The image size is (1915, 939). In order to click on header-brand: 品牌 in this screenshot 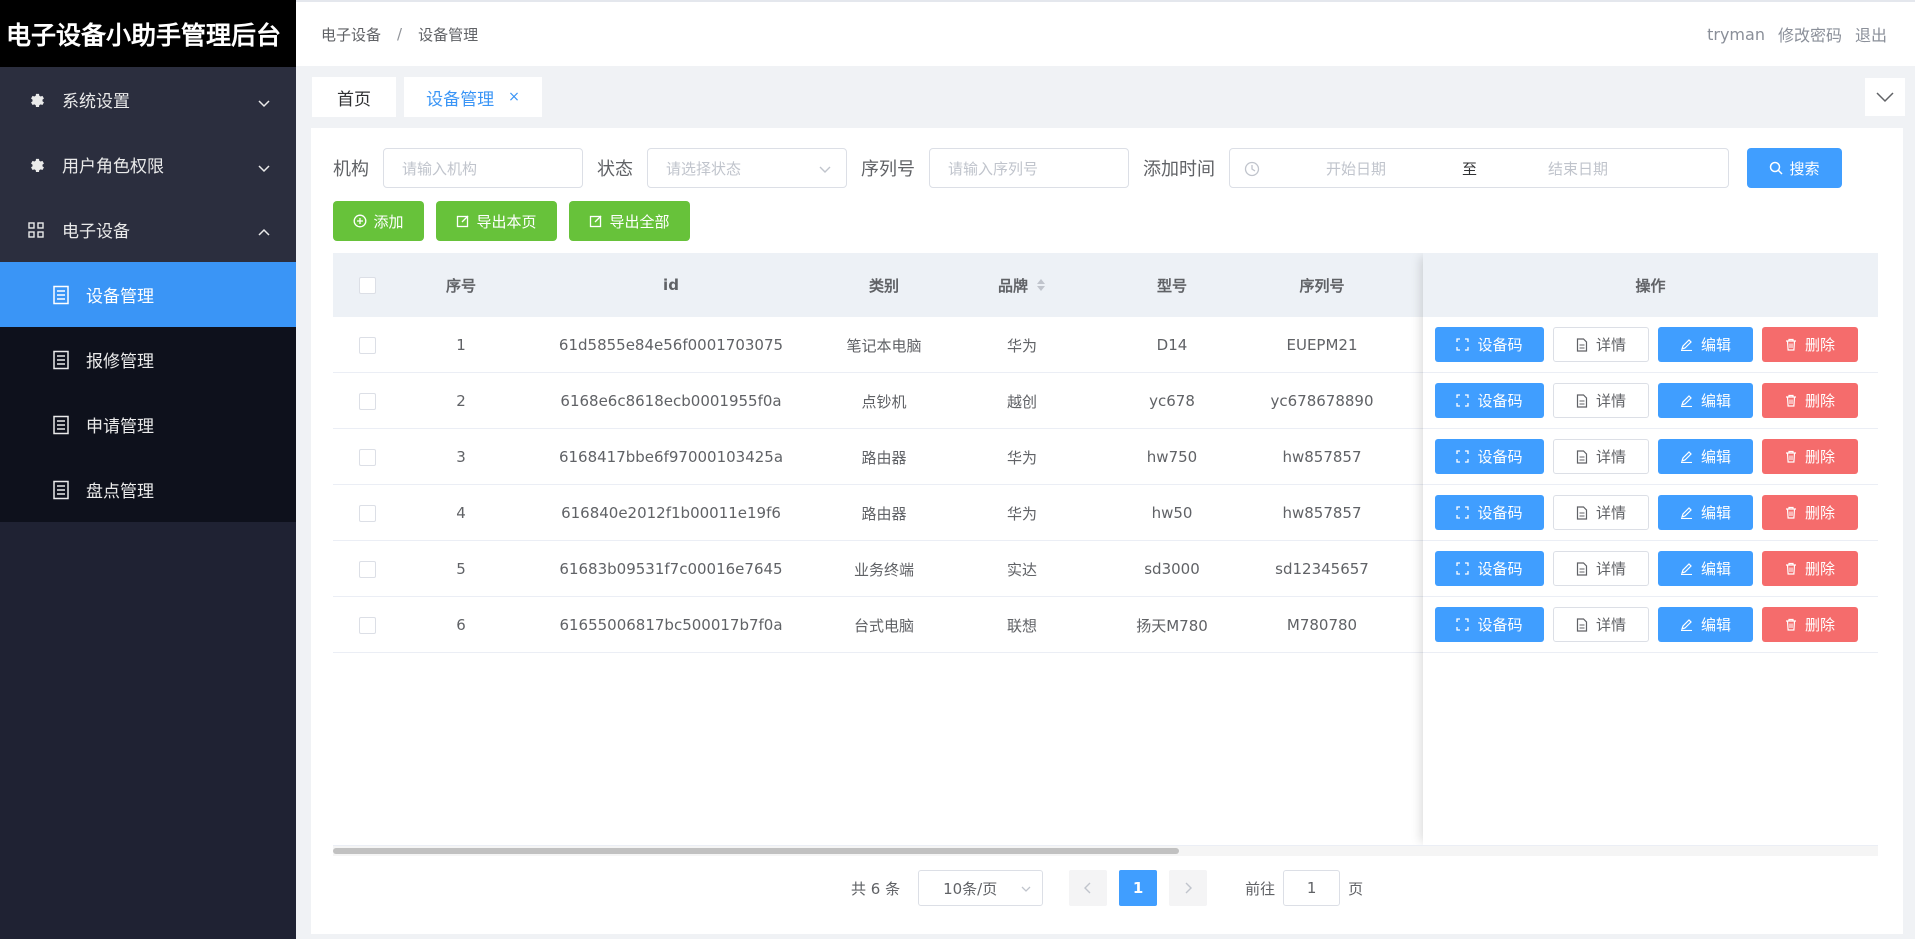, I will do `click(1022, 285)`.